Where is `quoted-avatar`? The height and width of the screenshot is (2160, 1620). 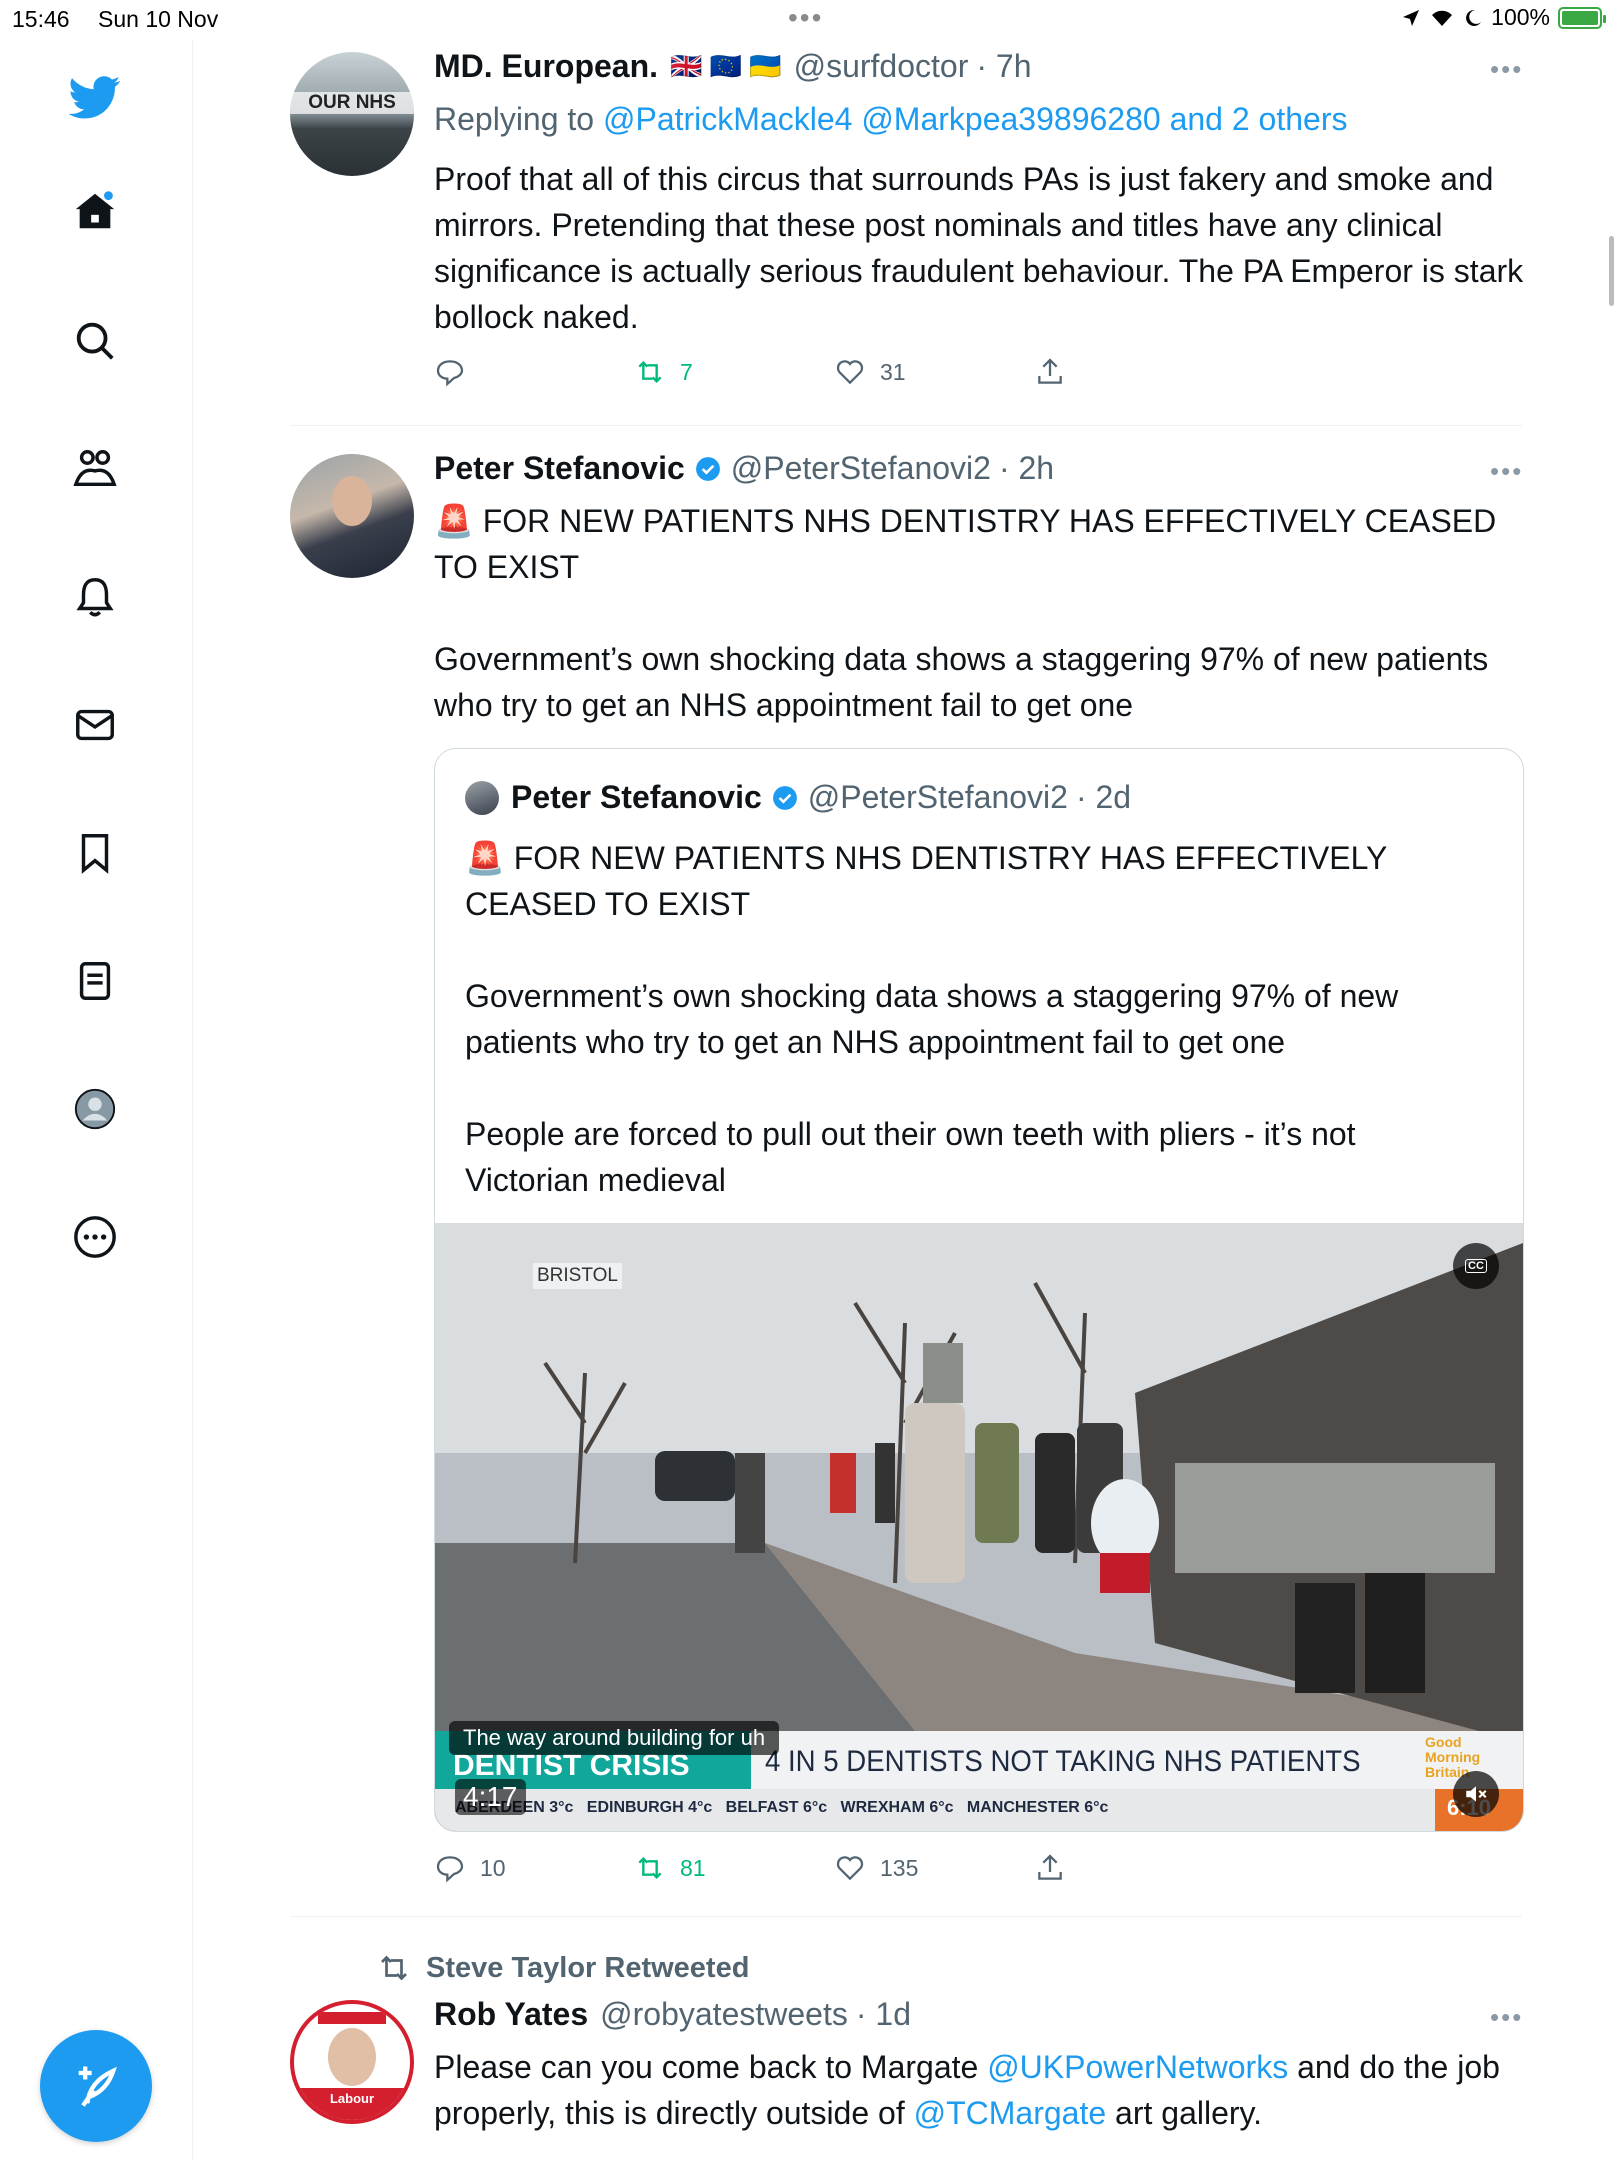 quoted-avatar is located at coordinates (482, 797).